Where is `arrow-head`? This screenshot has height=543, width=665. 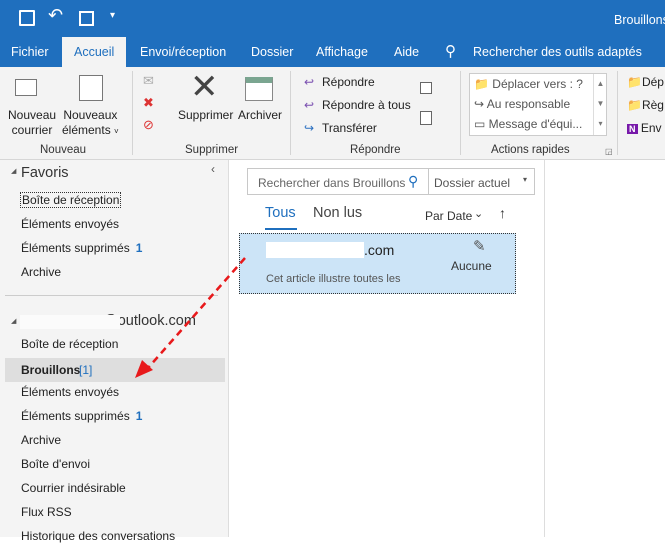 arrow-head is located at coordinates (144, 369).